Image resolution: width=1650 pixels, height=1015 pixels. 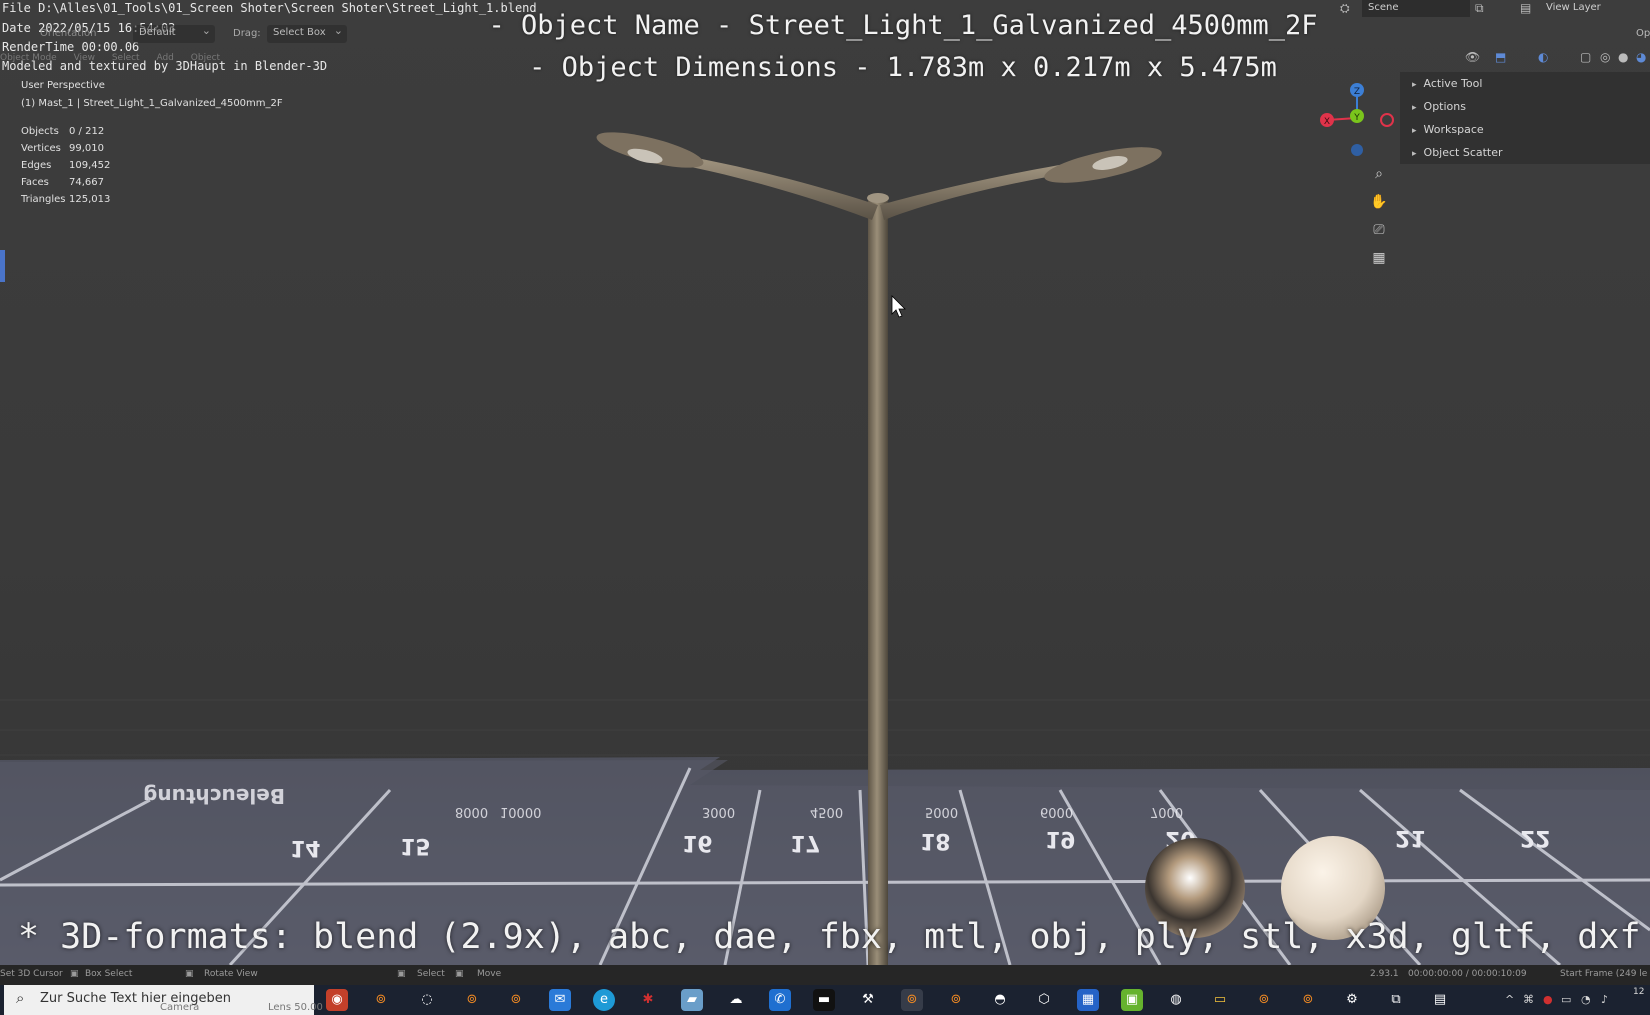 I want to click on scene-icon: ⛭, so click(x=1345, y=8).